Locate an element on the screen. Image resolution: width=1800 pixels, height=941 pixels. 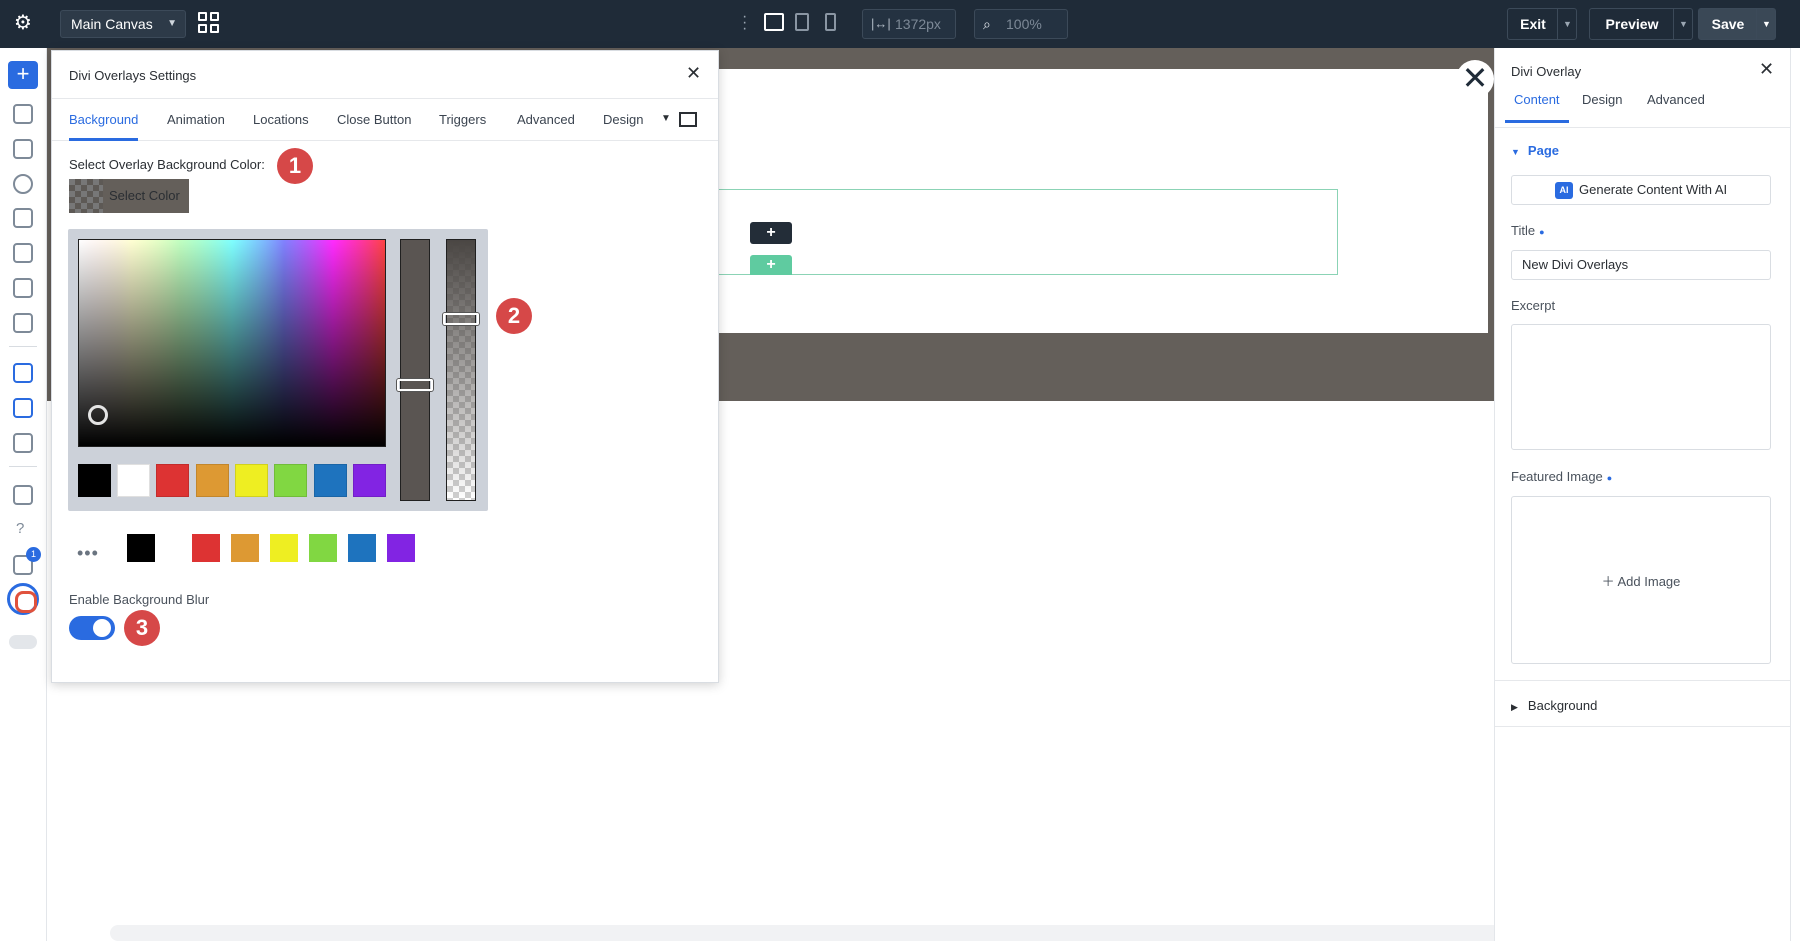
pages-icon is located at coordinates (23, 253).